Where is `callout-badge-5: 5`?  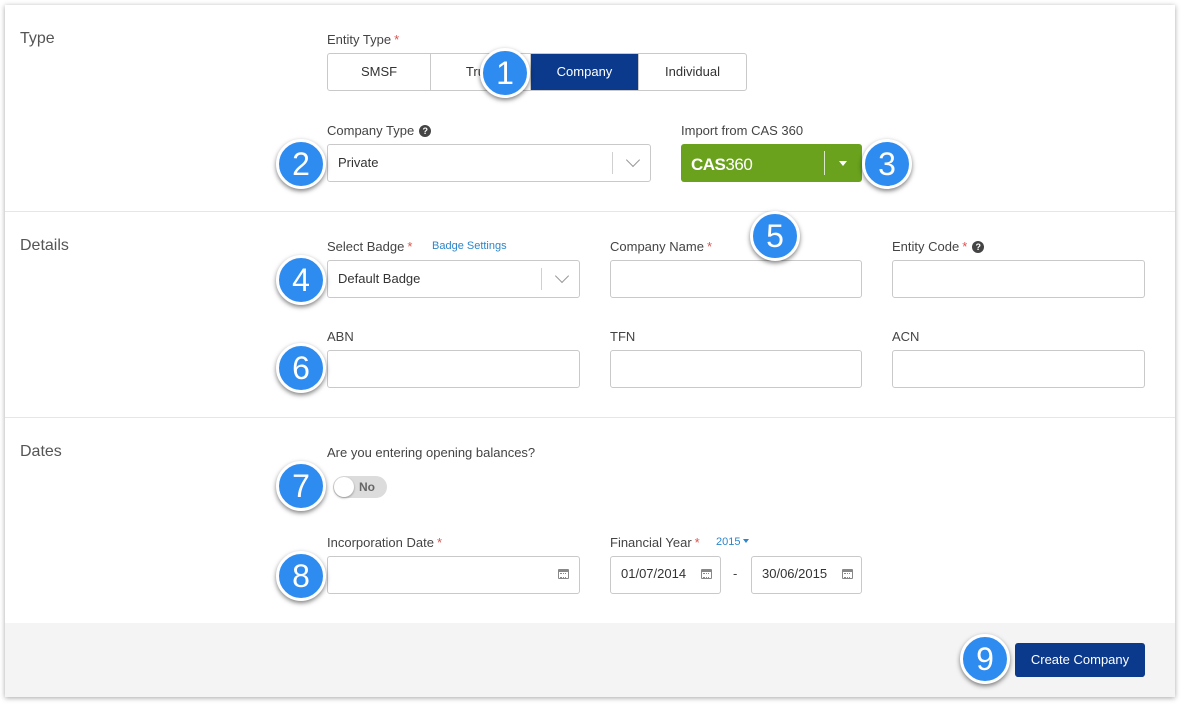
callout-badge-5: 5 is located at coordinates (775, 236).